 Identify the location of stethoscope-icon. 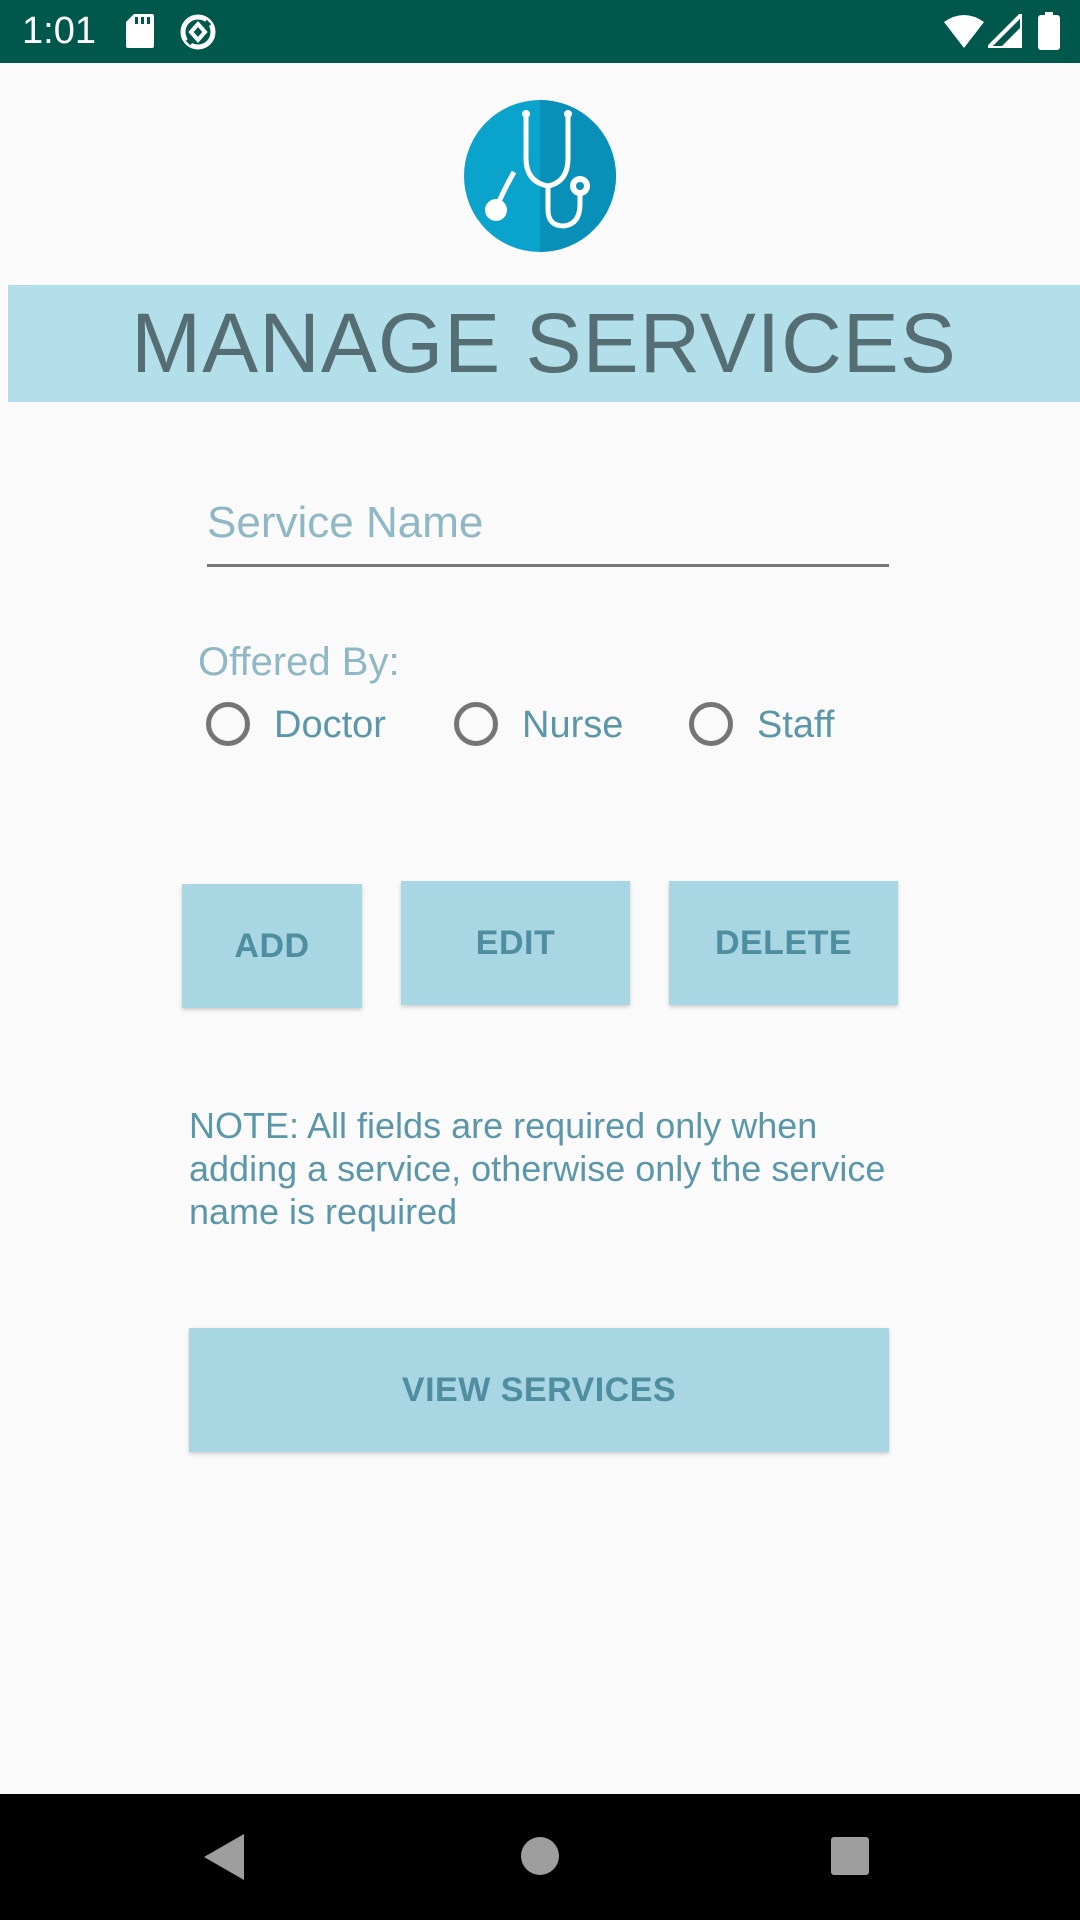
(540, 176).